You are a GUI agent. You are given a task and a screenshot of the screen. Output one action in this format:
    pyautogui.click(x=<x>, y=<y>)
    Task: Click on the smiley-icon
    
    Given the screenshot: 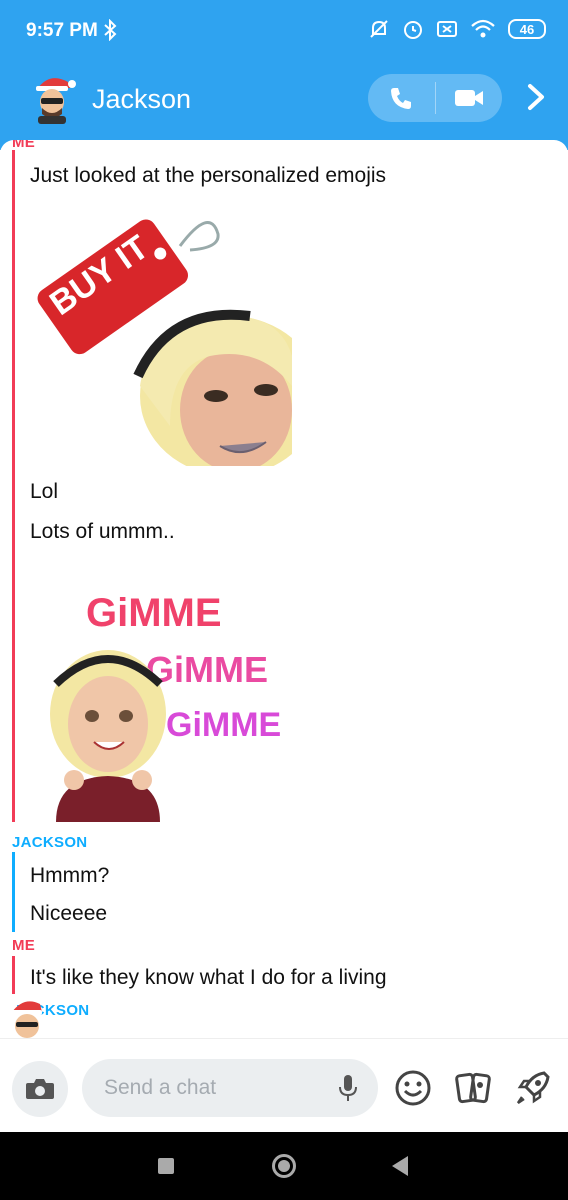 What is the action you would take?
    pyautogui.click(x=413, y=1088)
    